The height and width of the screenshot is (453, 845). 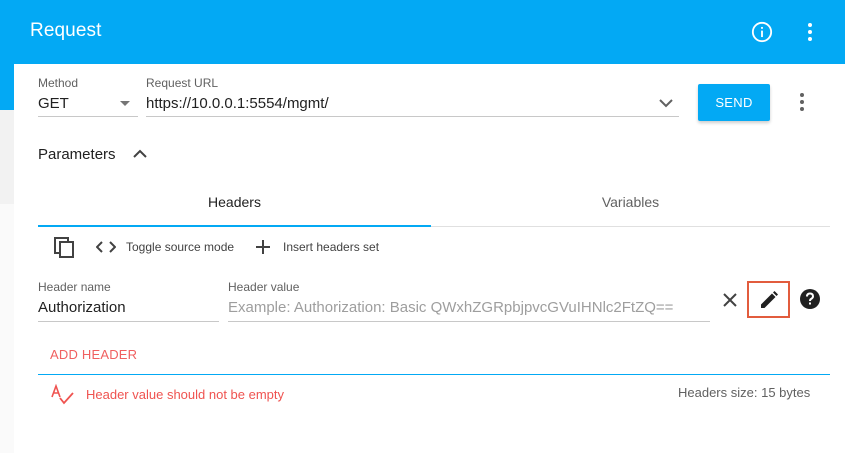 What do you see at coordinates (185, 394) in the screenshot?
I see `header-error-message: Header value should not be empty` at bounding box center [185, 394].